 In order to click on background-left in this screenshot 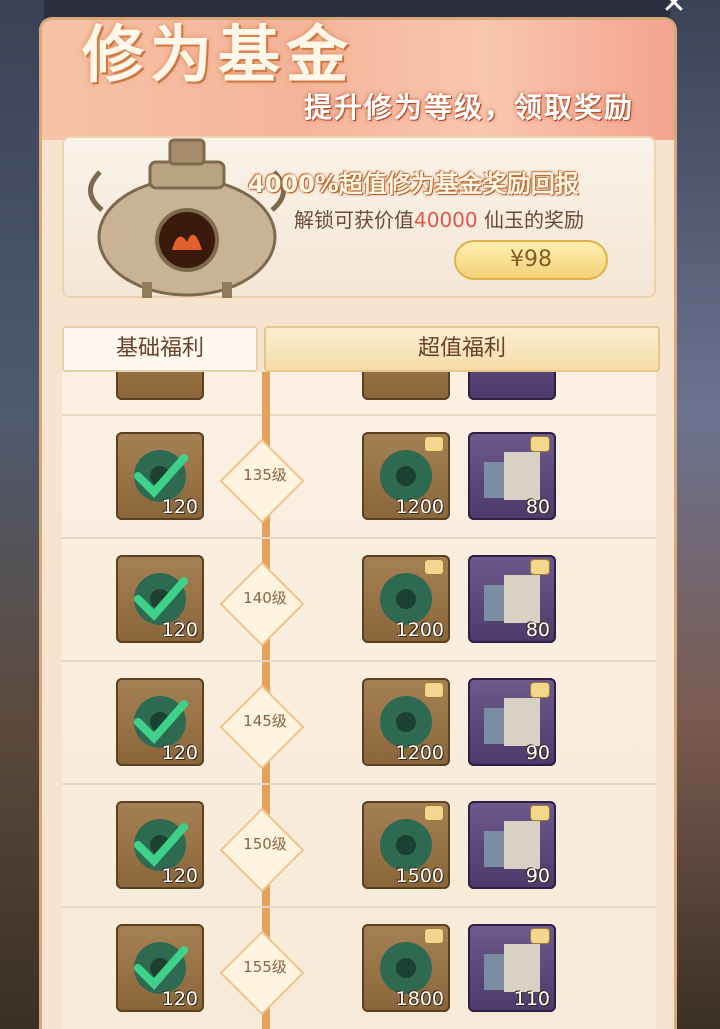, I will do `click(22, 514)`.